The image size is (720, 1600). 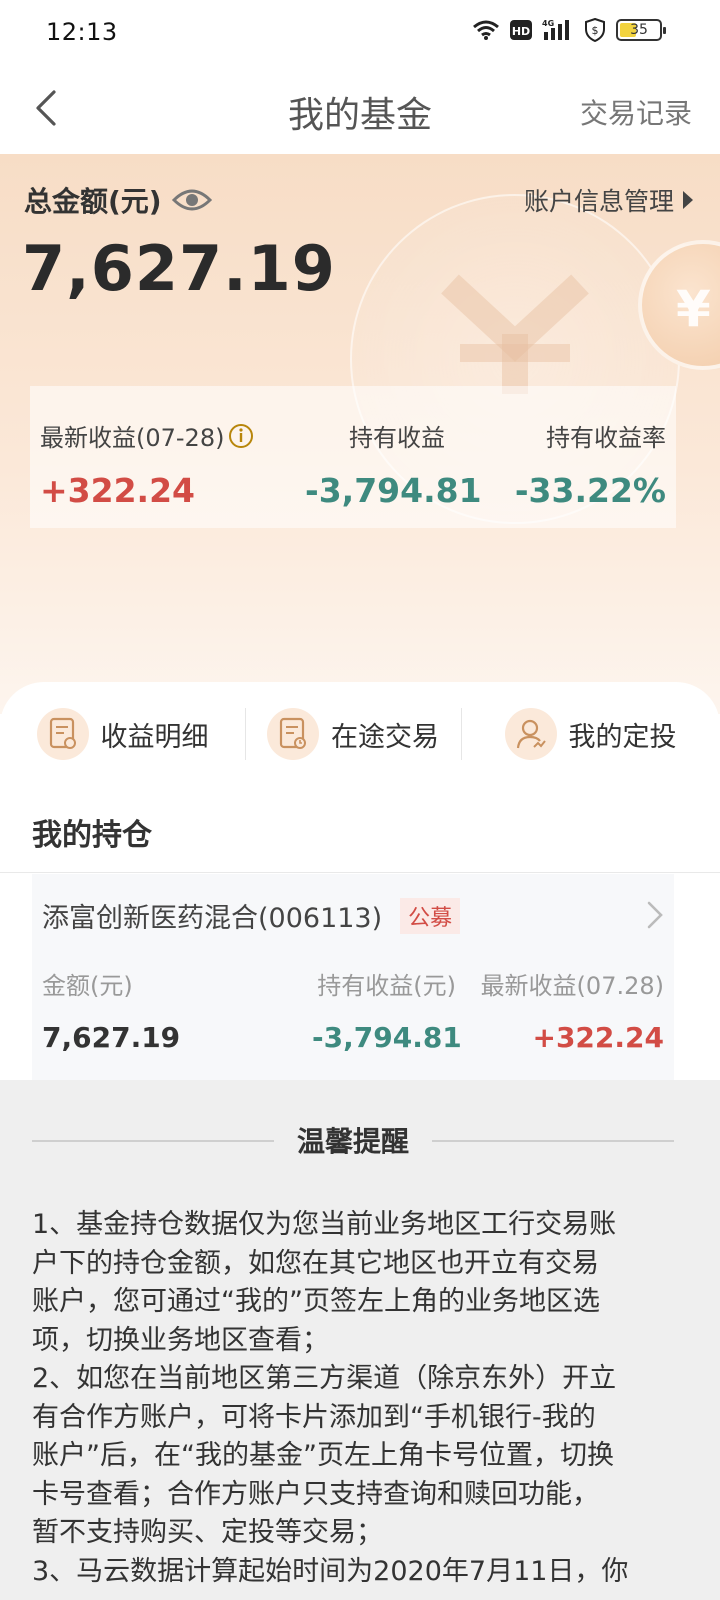 I want to click on pending-trade-icon, so click(x=293, y=734).